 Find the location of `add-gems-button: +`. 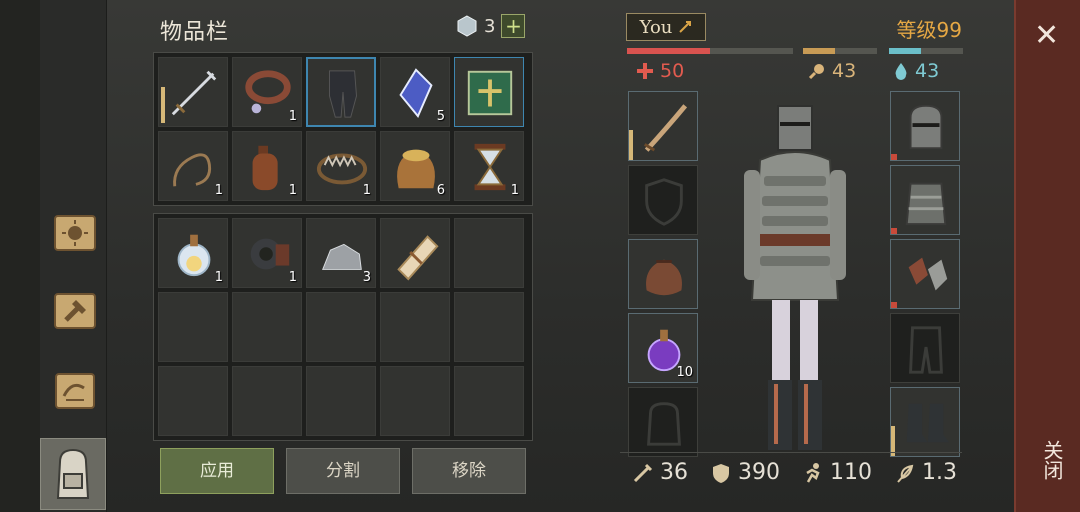

add-gems-button: + is located at coordinates (513, 26).